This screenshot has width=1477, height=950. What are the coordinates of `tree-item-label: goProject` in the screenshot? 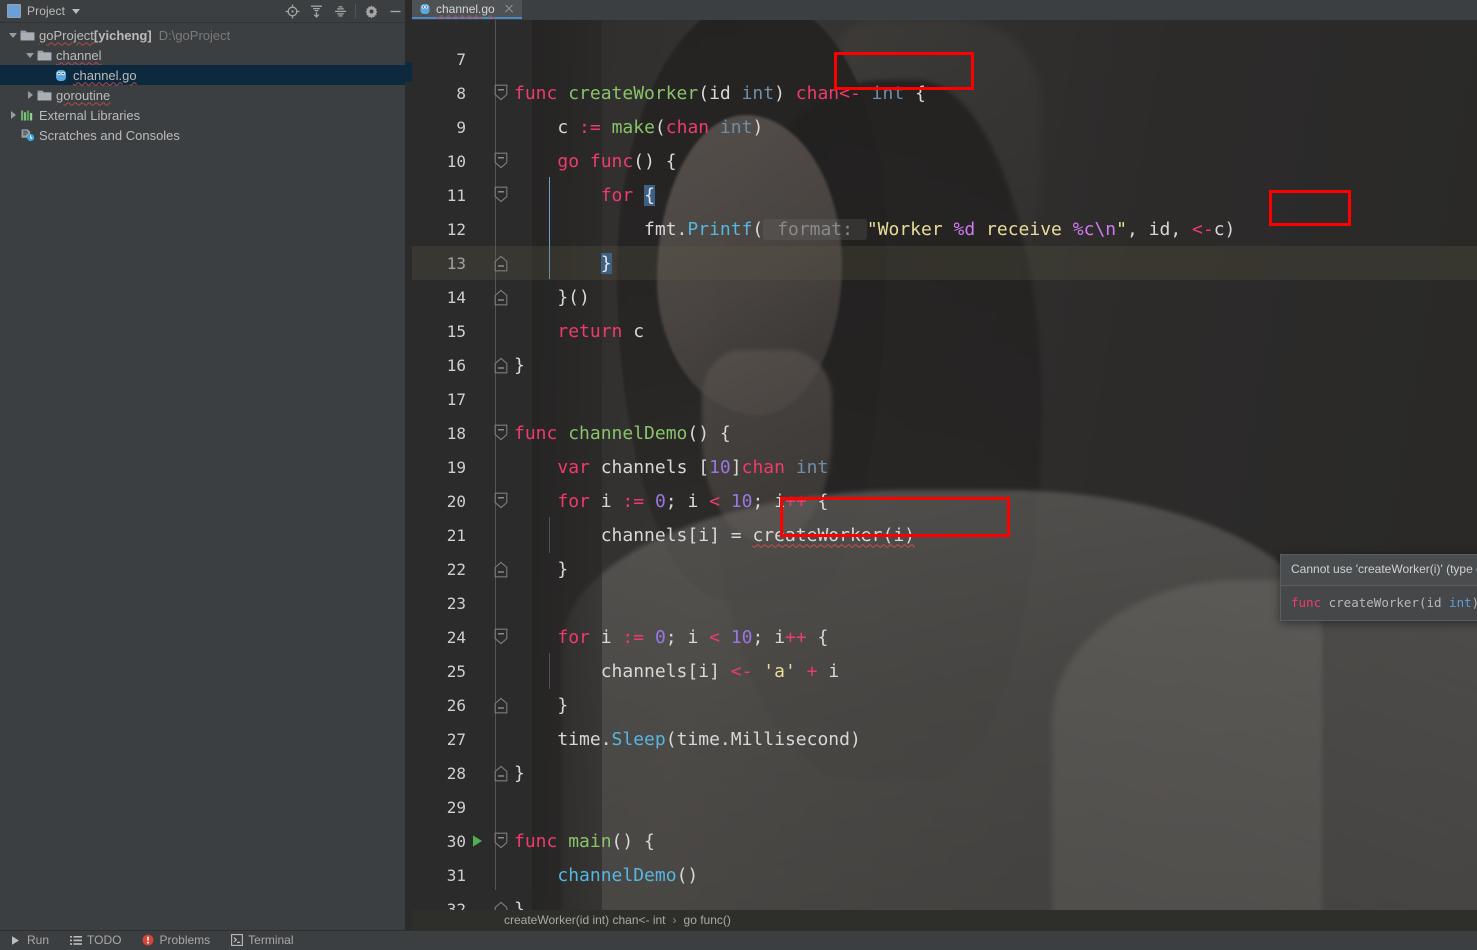 It's located at (66, 35).